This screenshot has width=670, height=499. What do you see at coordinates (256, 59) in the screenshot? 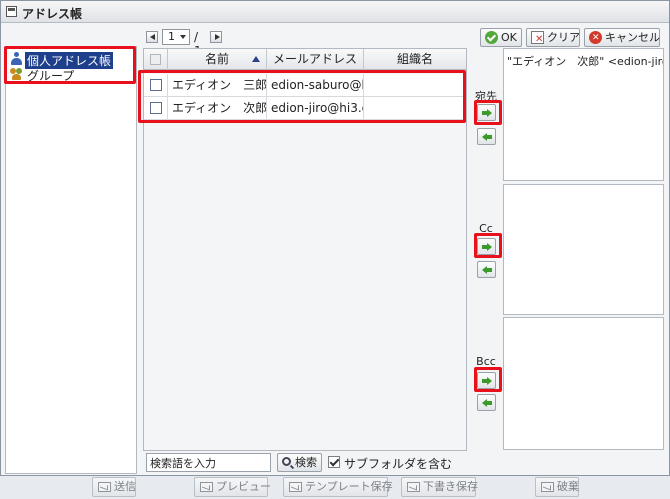
I see `sort-ascending-icon` at bounding box center [256, 59].